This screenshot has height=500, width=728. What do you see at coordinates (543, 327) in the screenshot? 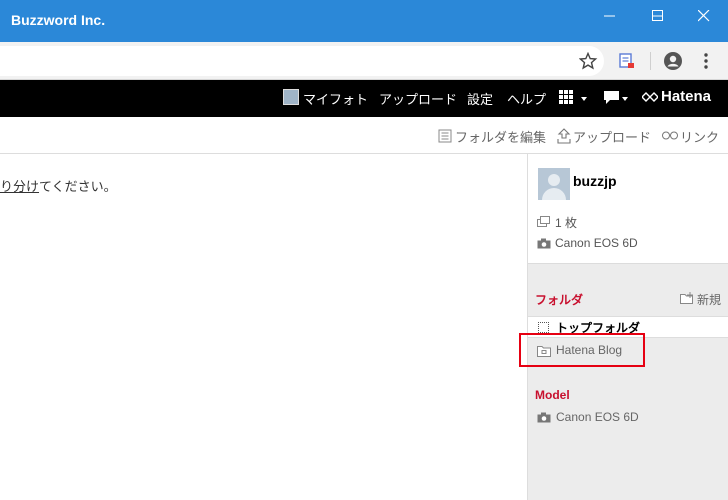
I see `top-folder-icon` at bounding box center [543, 327].